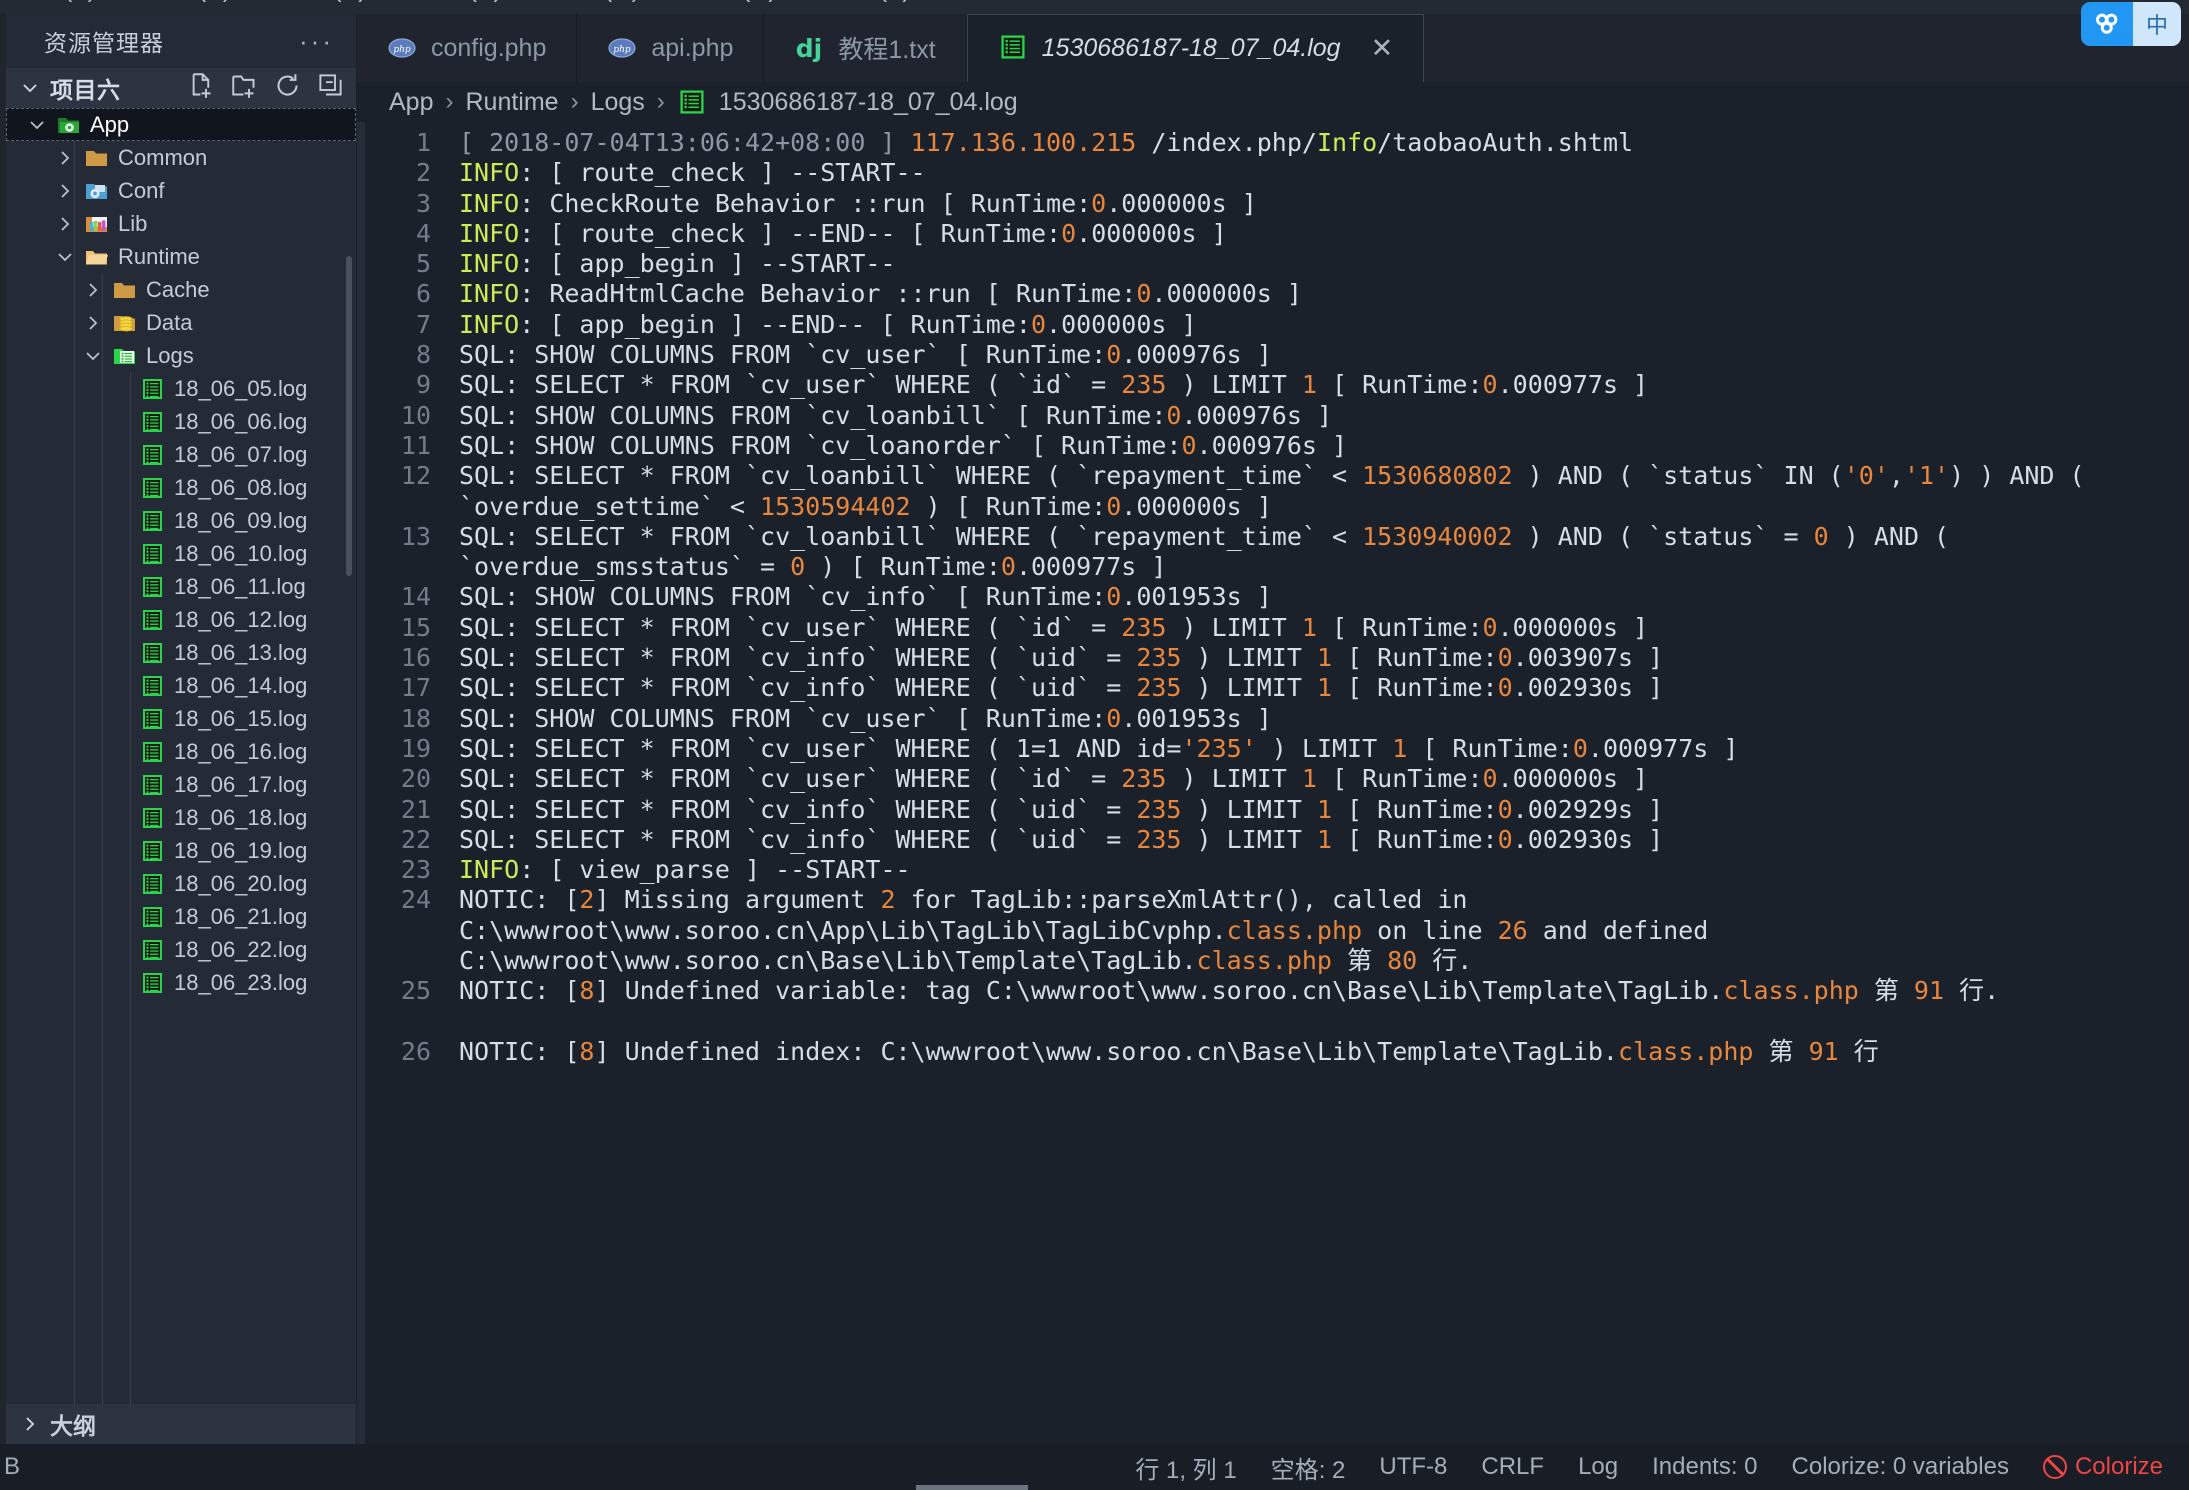 This screenshot has width=2189, height=1490. What do you see at coordinates (181, 355) in the screenshot?
I see `tree-item-logs: Logs` at bounding box center [181, 355].